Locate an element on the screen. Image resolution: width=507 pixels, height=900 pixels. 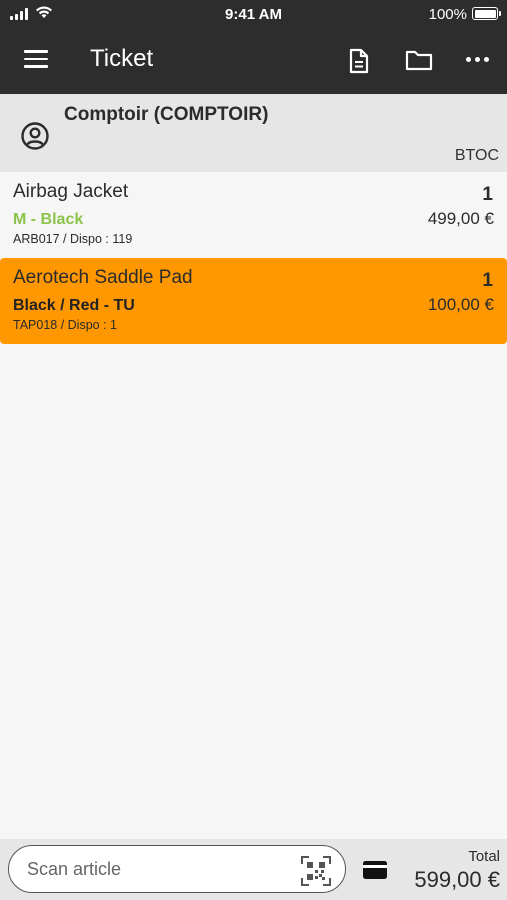
more-icon is located at coordinates (477, 59).